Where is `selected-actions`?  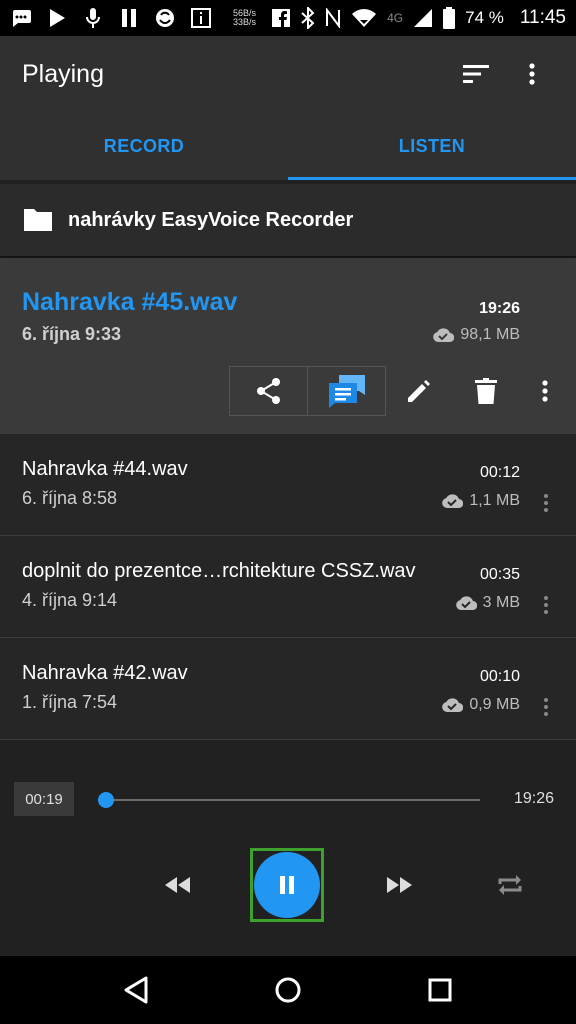
selected-actions is located at coordinates (288, 391).